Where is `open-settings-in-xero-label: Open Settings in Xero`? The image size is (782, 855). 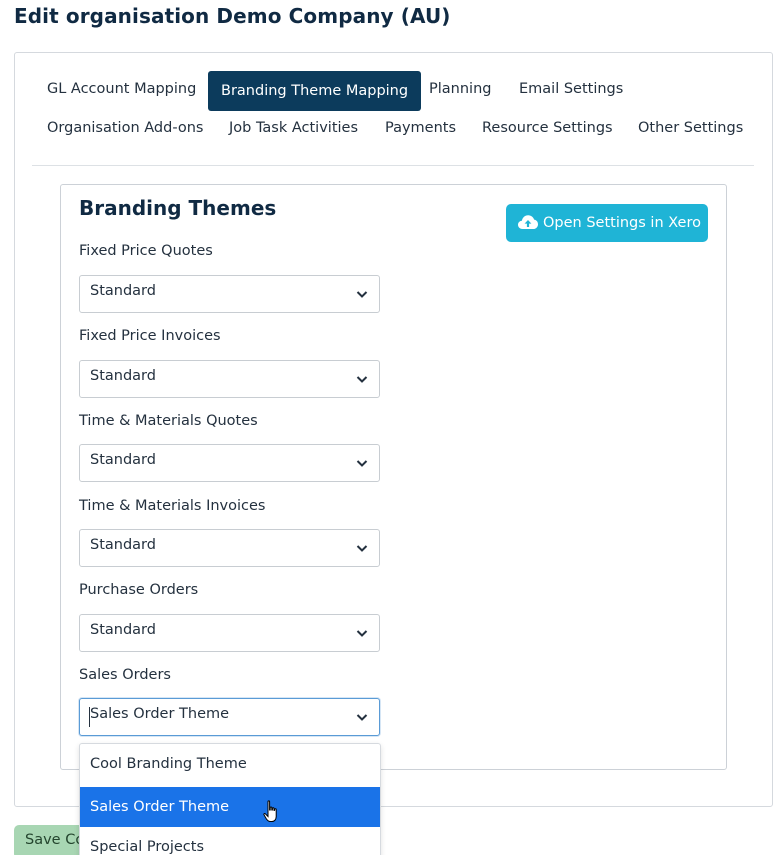
open-settings-in-xero-label: Open Settings in Xero is located at coordinates (622, 223).